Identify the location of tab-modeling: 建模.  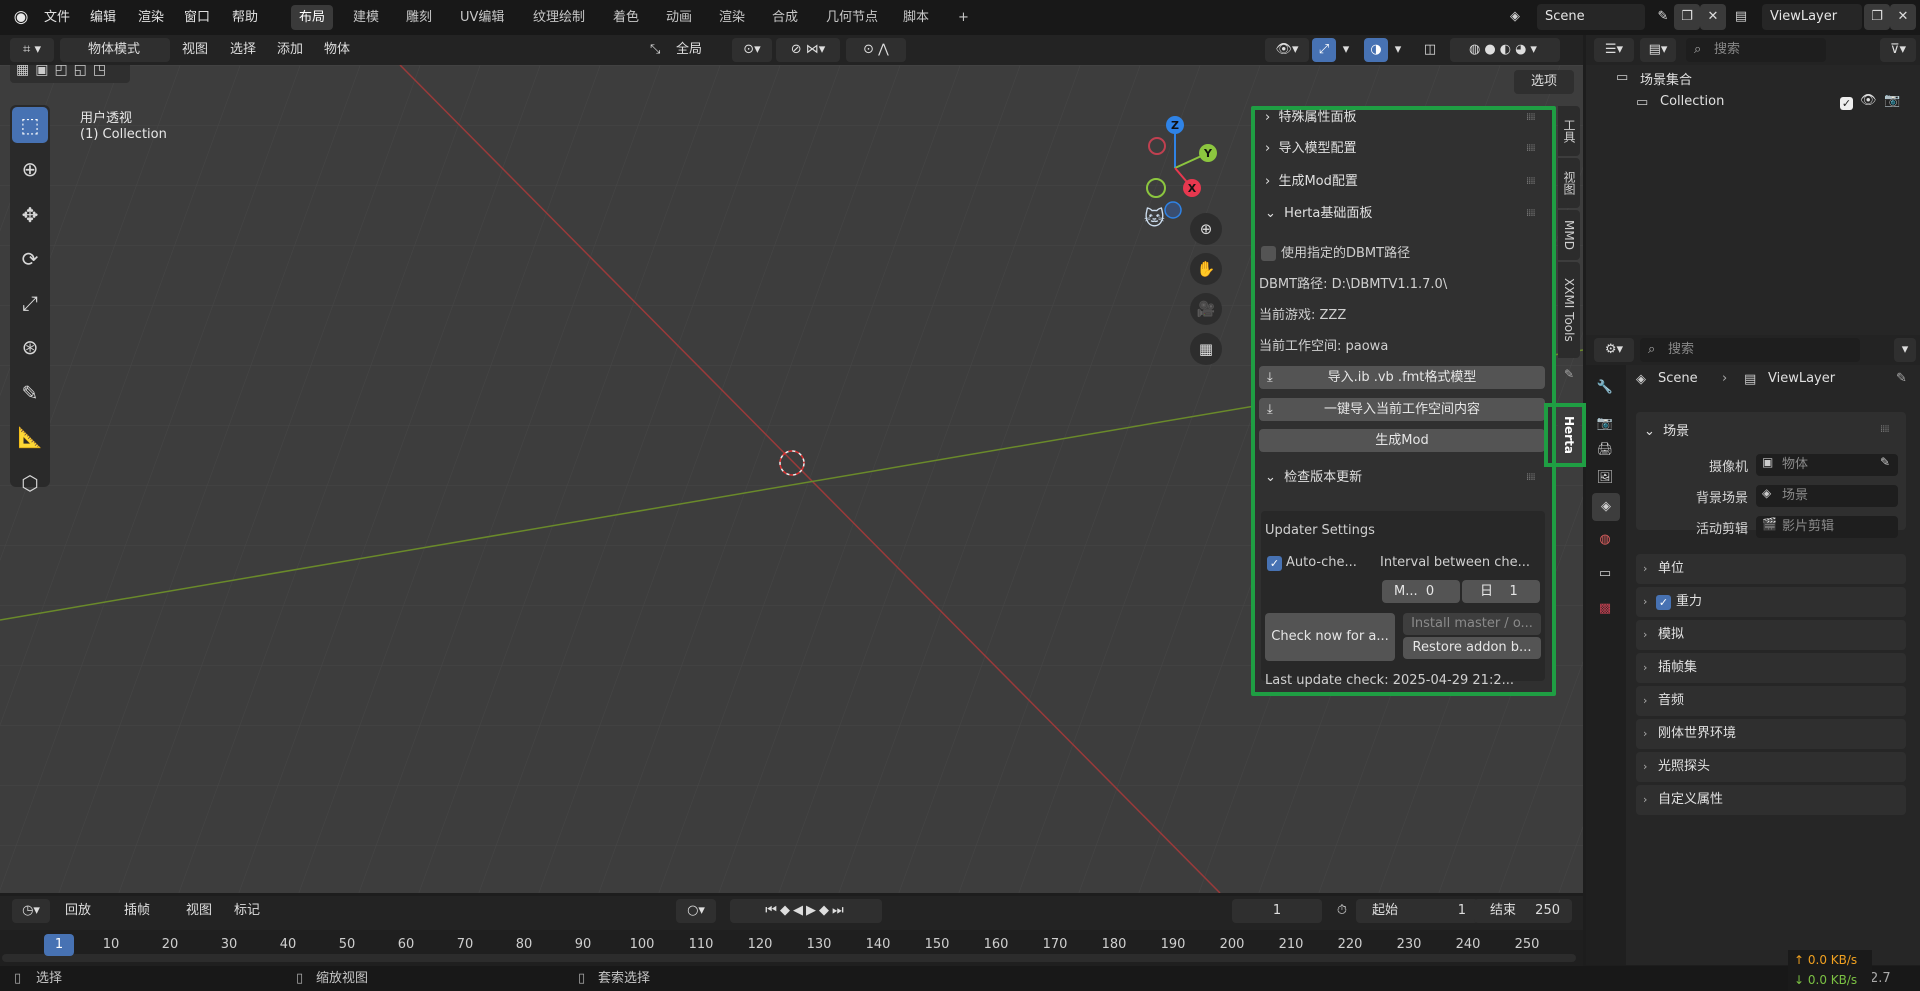
(366, 17).